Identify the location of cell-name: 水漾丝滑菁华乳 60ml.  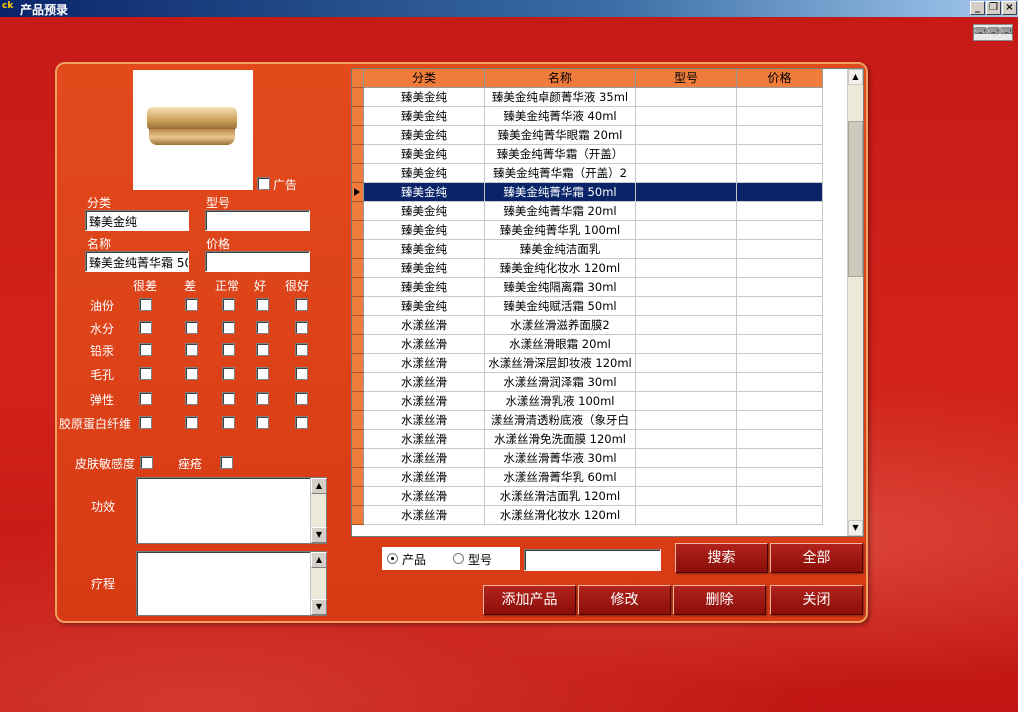
(560, 477).